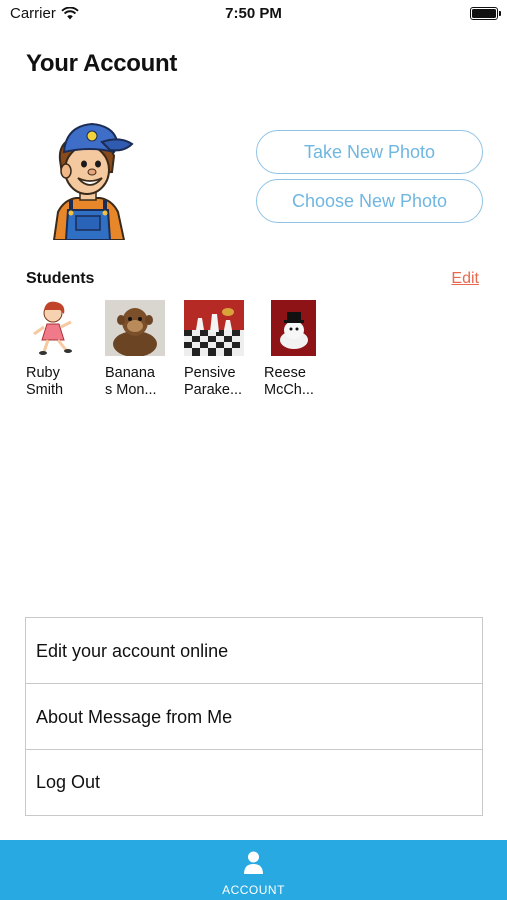 This screenshot has height=900, width=507. Describe the element at coordinates (485, 13) in the screenshot. I see `battery-icon` at that location.